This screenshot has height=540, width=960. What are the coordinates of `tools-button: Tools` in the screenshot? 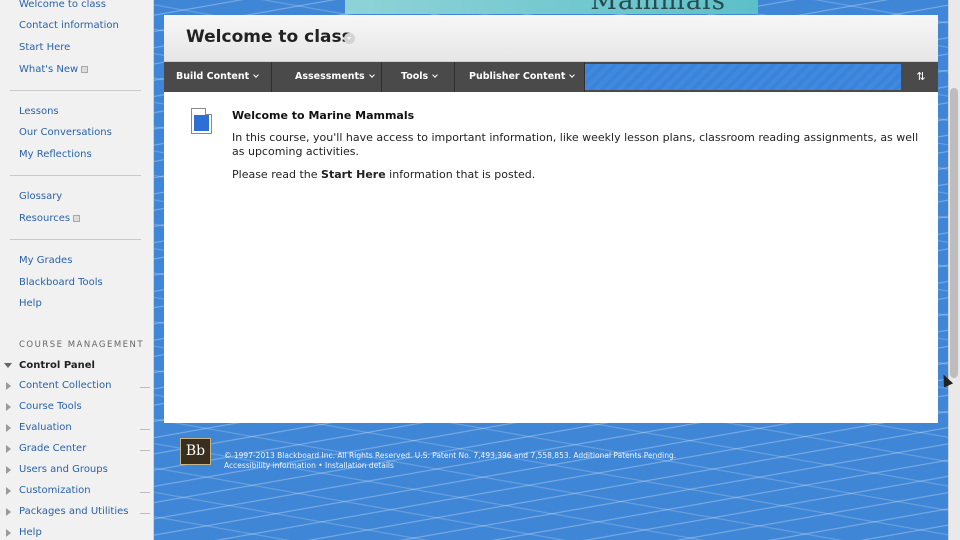 It's located at (418, 77).